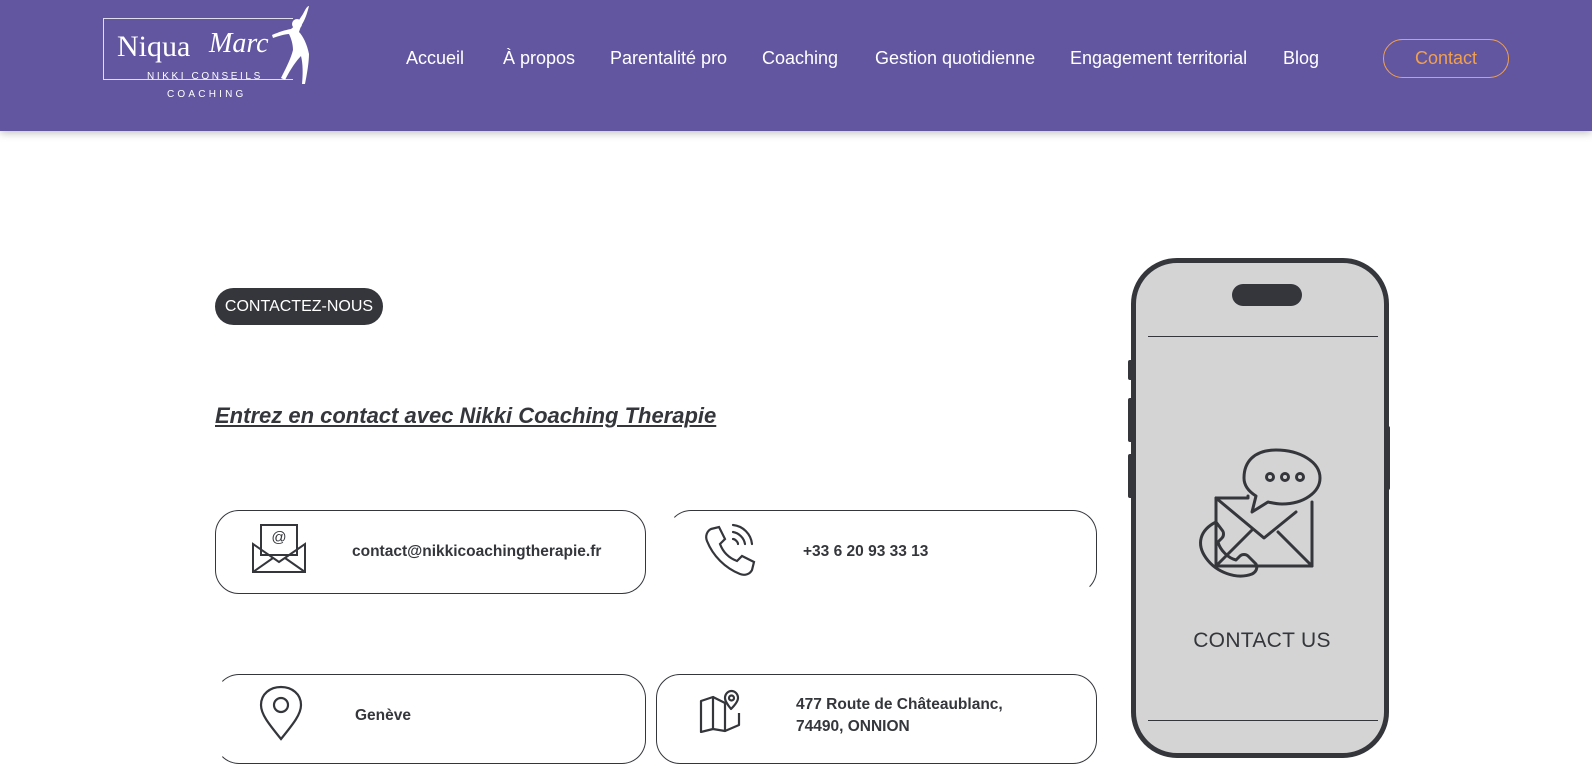 This screenshot has width=1592, height=764. Describe the element at coordinates (853, 726) in the screenshot. I see `address-line-2: 74490, ONNION` at that location.